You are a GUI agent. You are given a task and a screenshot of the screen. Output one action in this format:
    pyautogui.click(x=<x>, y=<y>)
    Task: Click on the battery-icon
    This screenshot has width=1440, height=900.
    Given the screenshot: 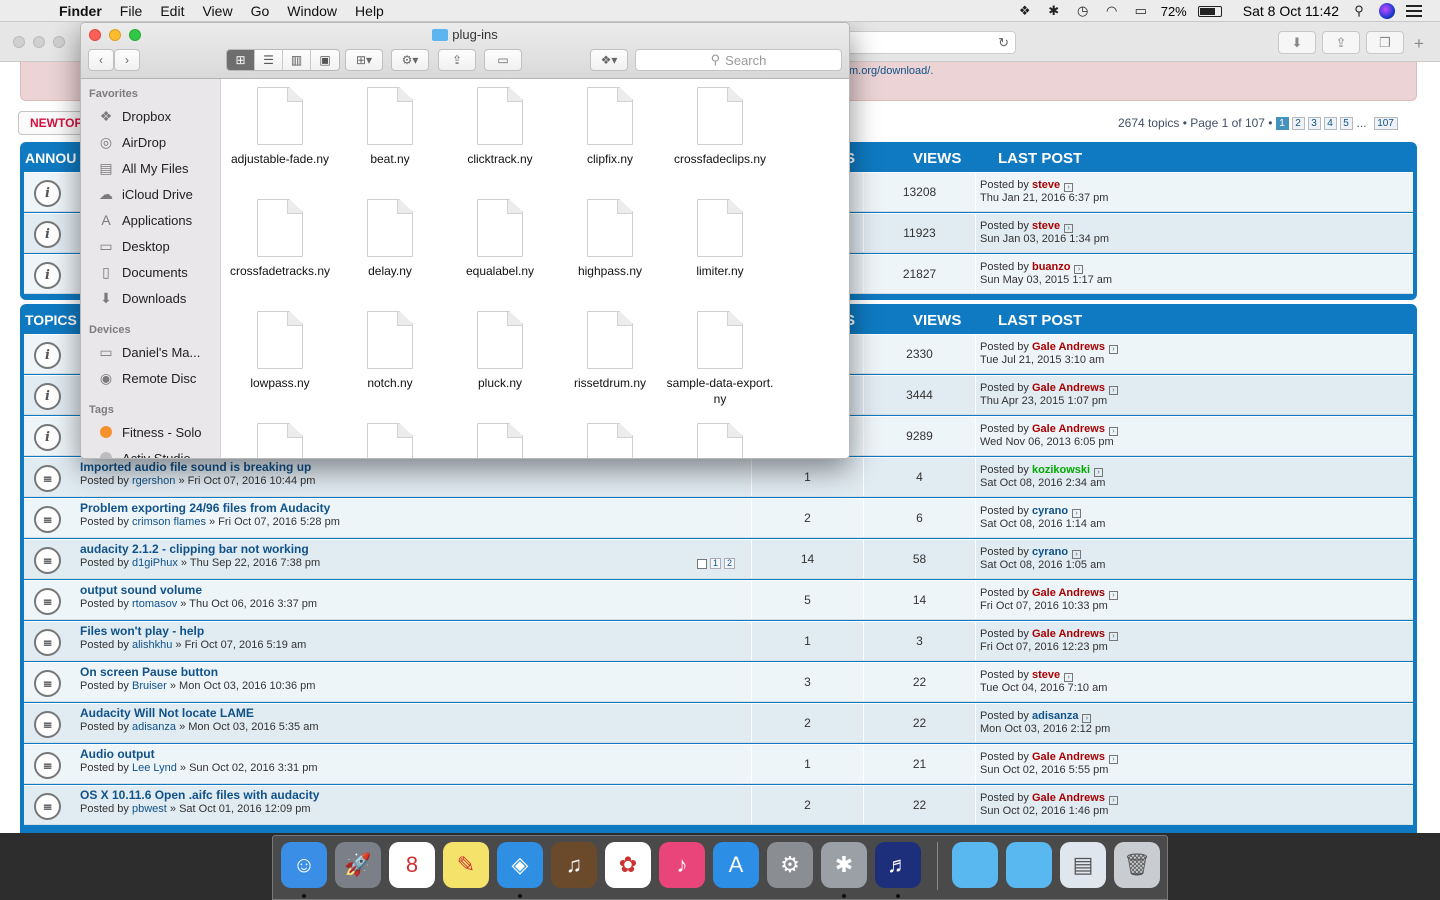 What is the action you would take?
    pyautogui.click(x=1209, y=11)
    